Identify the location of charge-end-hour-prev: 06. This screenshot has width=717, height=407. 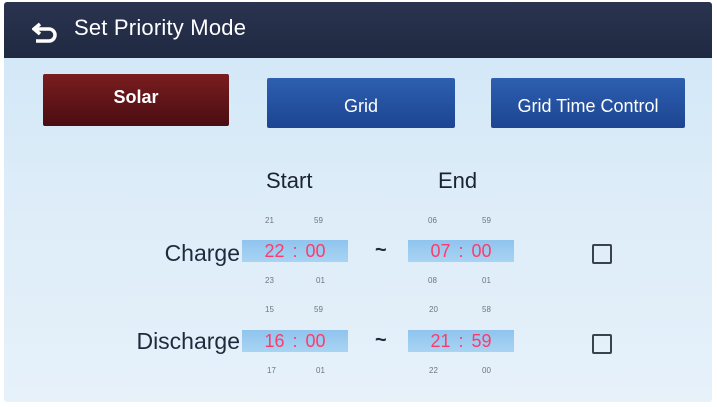
(432, 220).